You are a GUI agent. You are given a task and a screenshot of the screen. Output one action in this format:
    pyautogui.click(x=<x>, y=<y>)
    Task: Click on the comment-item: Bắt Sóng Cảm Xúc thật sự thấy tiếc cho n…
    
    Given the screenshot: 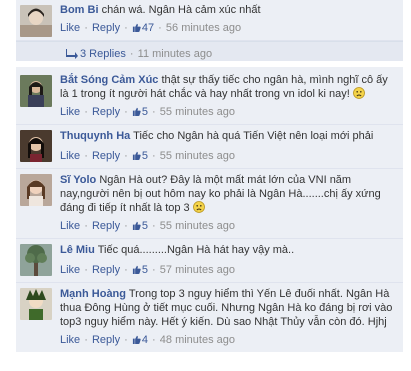 What is the action you would take?
    pyautogui.click(x=209, y=96)
    